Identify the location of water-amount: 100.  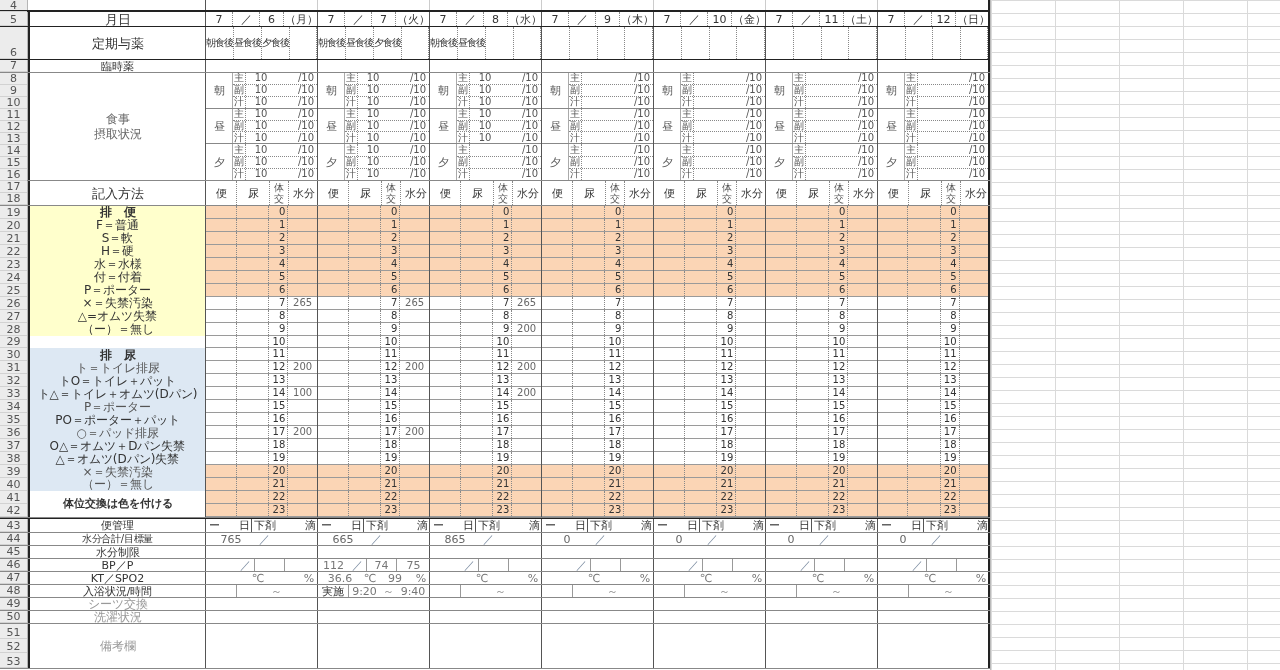
(303, 393).